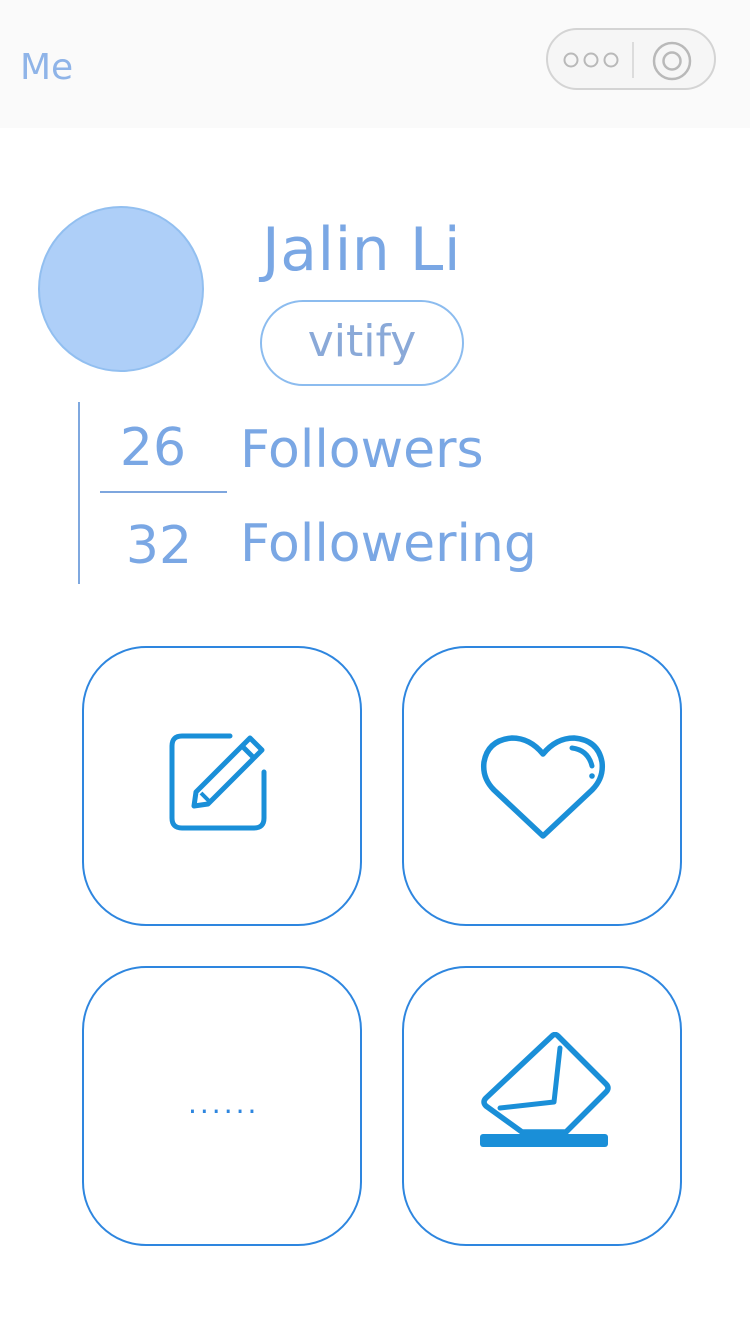  I want to click on page-title: Me, so click(47, 67).